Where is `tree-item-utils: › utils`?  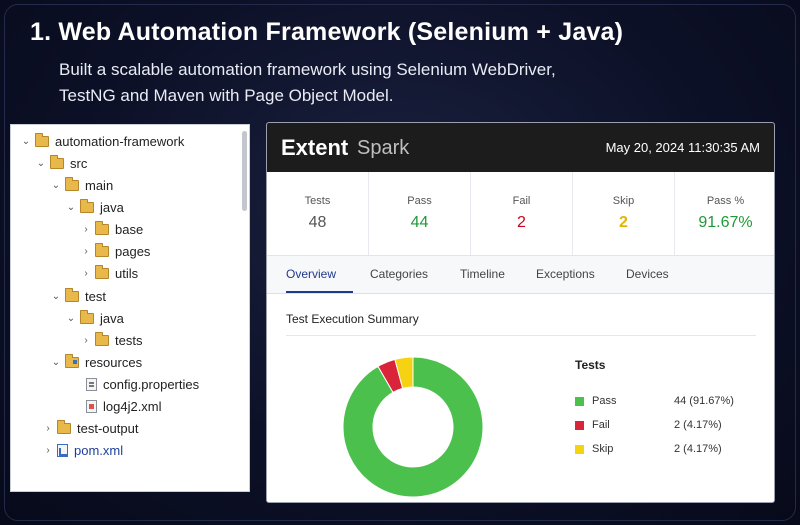
tree-item-utils: › utils is located at coordinates (109, 273).